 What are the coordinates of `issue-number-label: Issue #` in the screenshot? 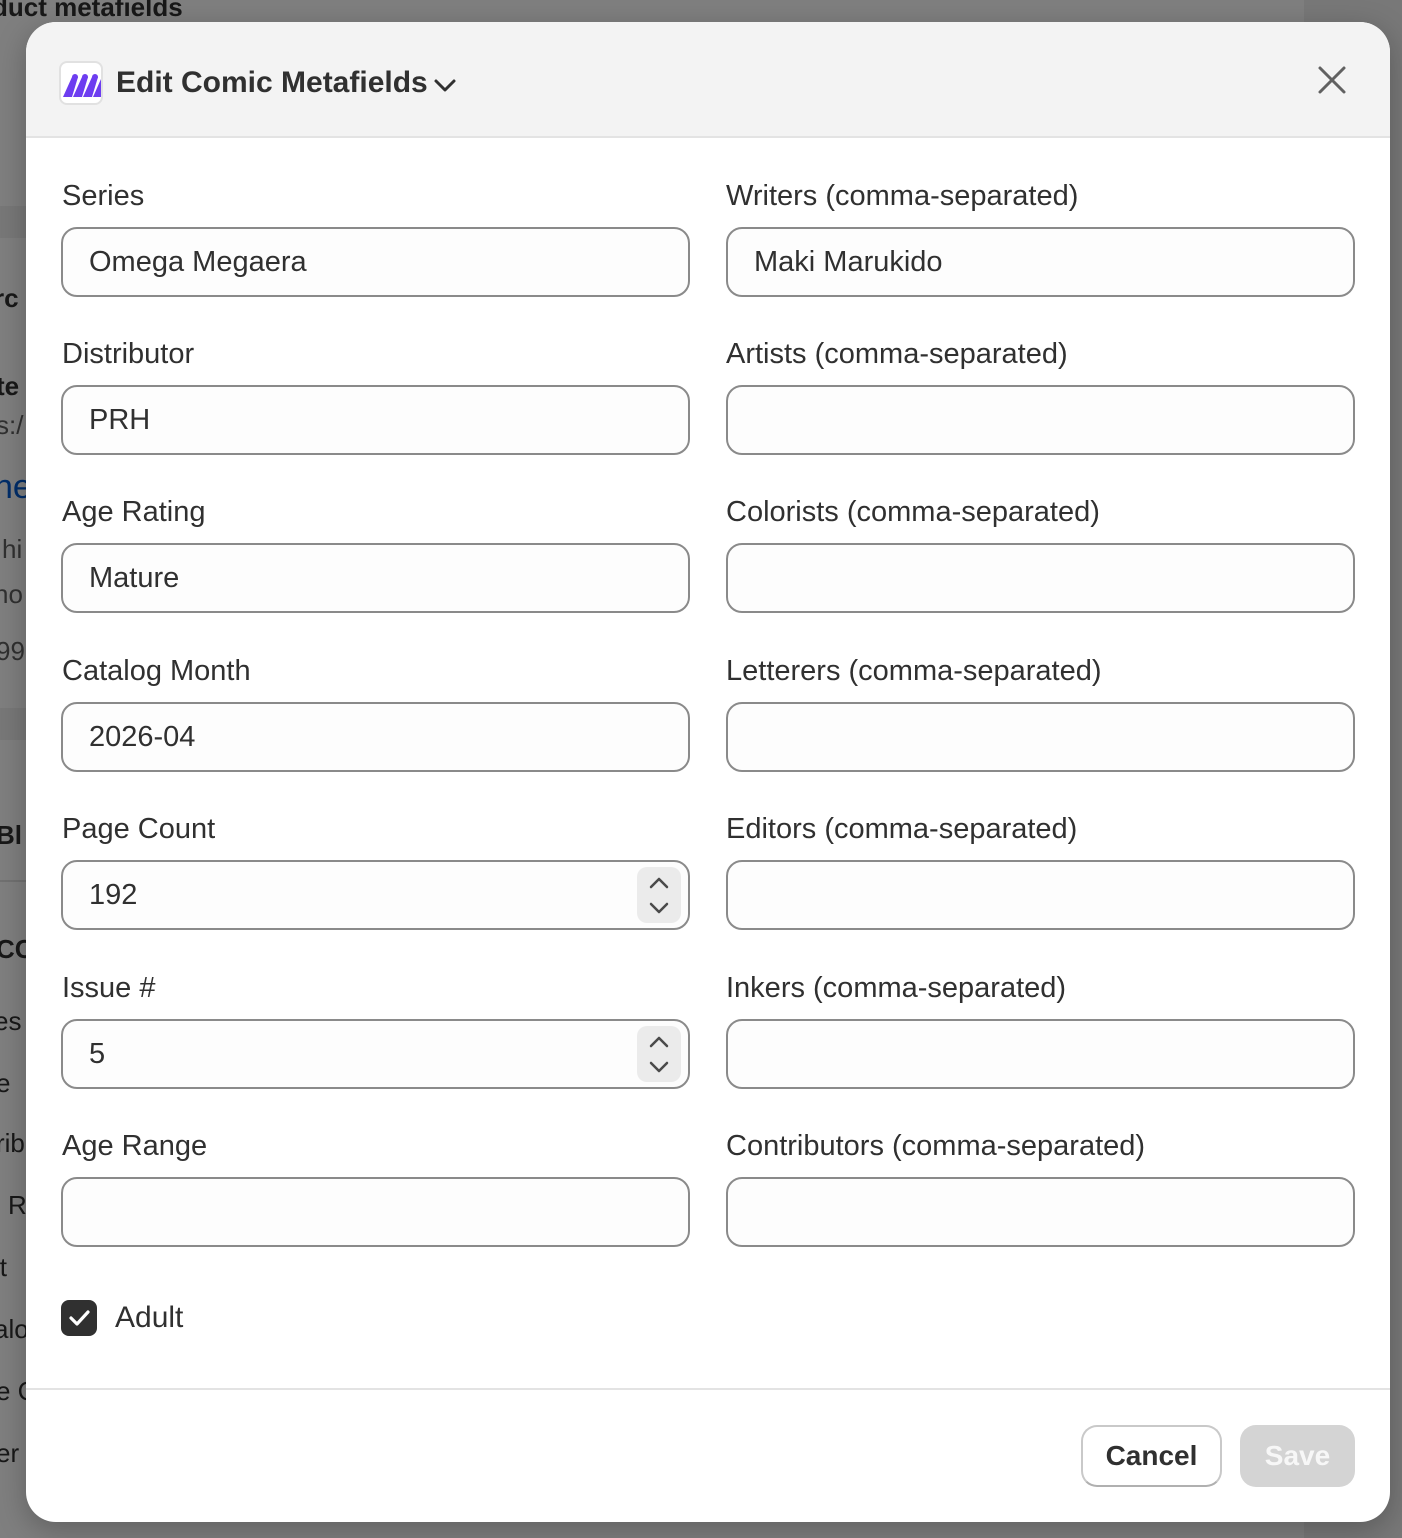 It's located at (109, 988).